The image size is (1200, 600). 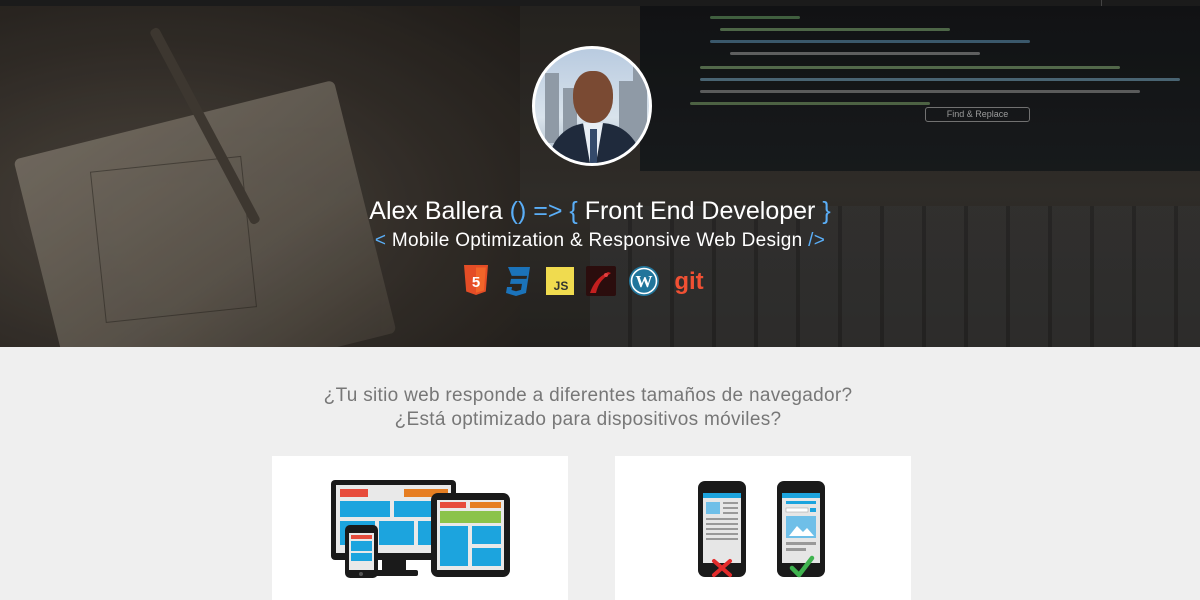 I want to click on headline-brace-close: }, so click(x=826, y=211).